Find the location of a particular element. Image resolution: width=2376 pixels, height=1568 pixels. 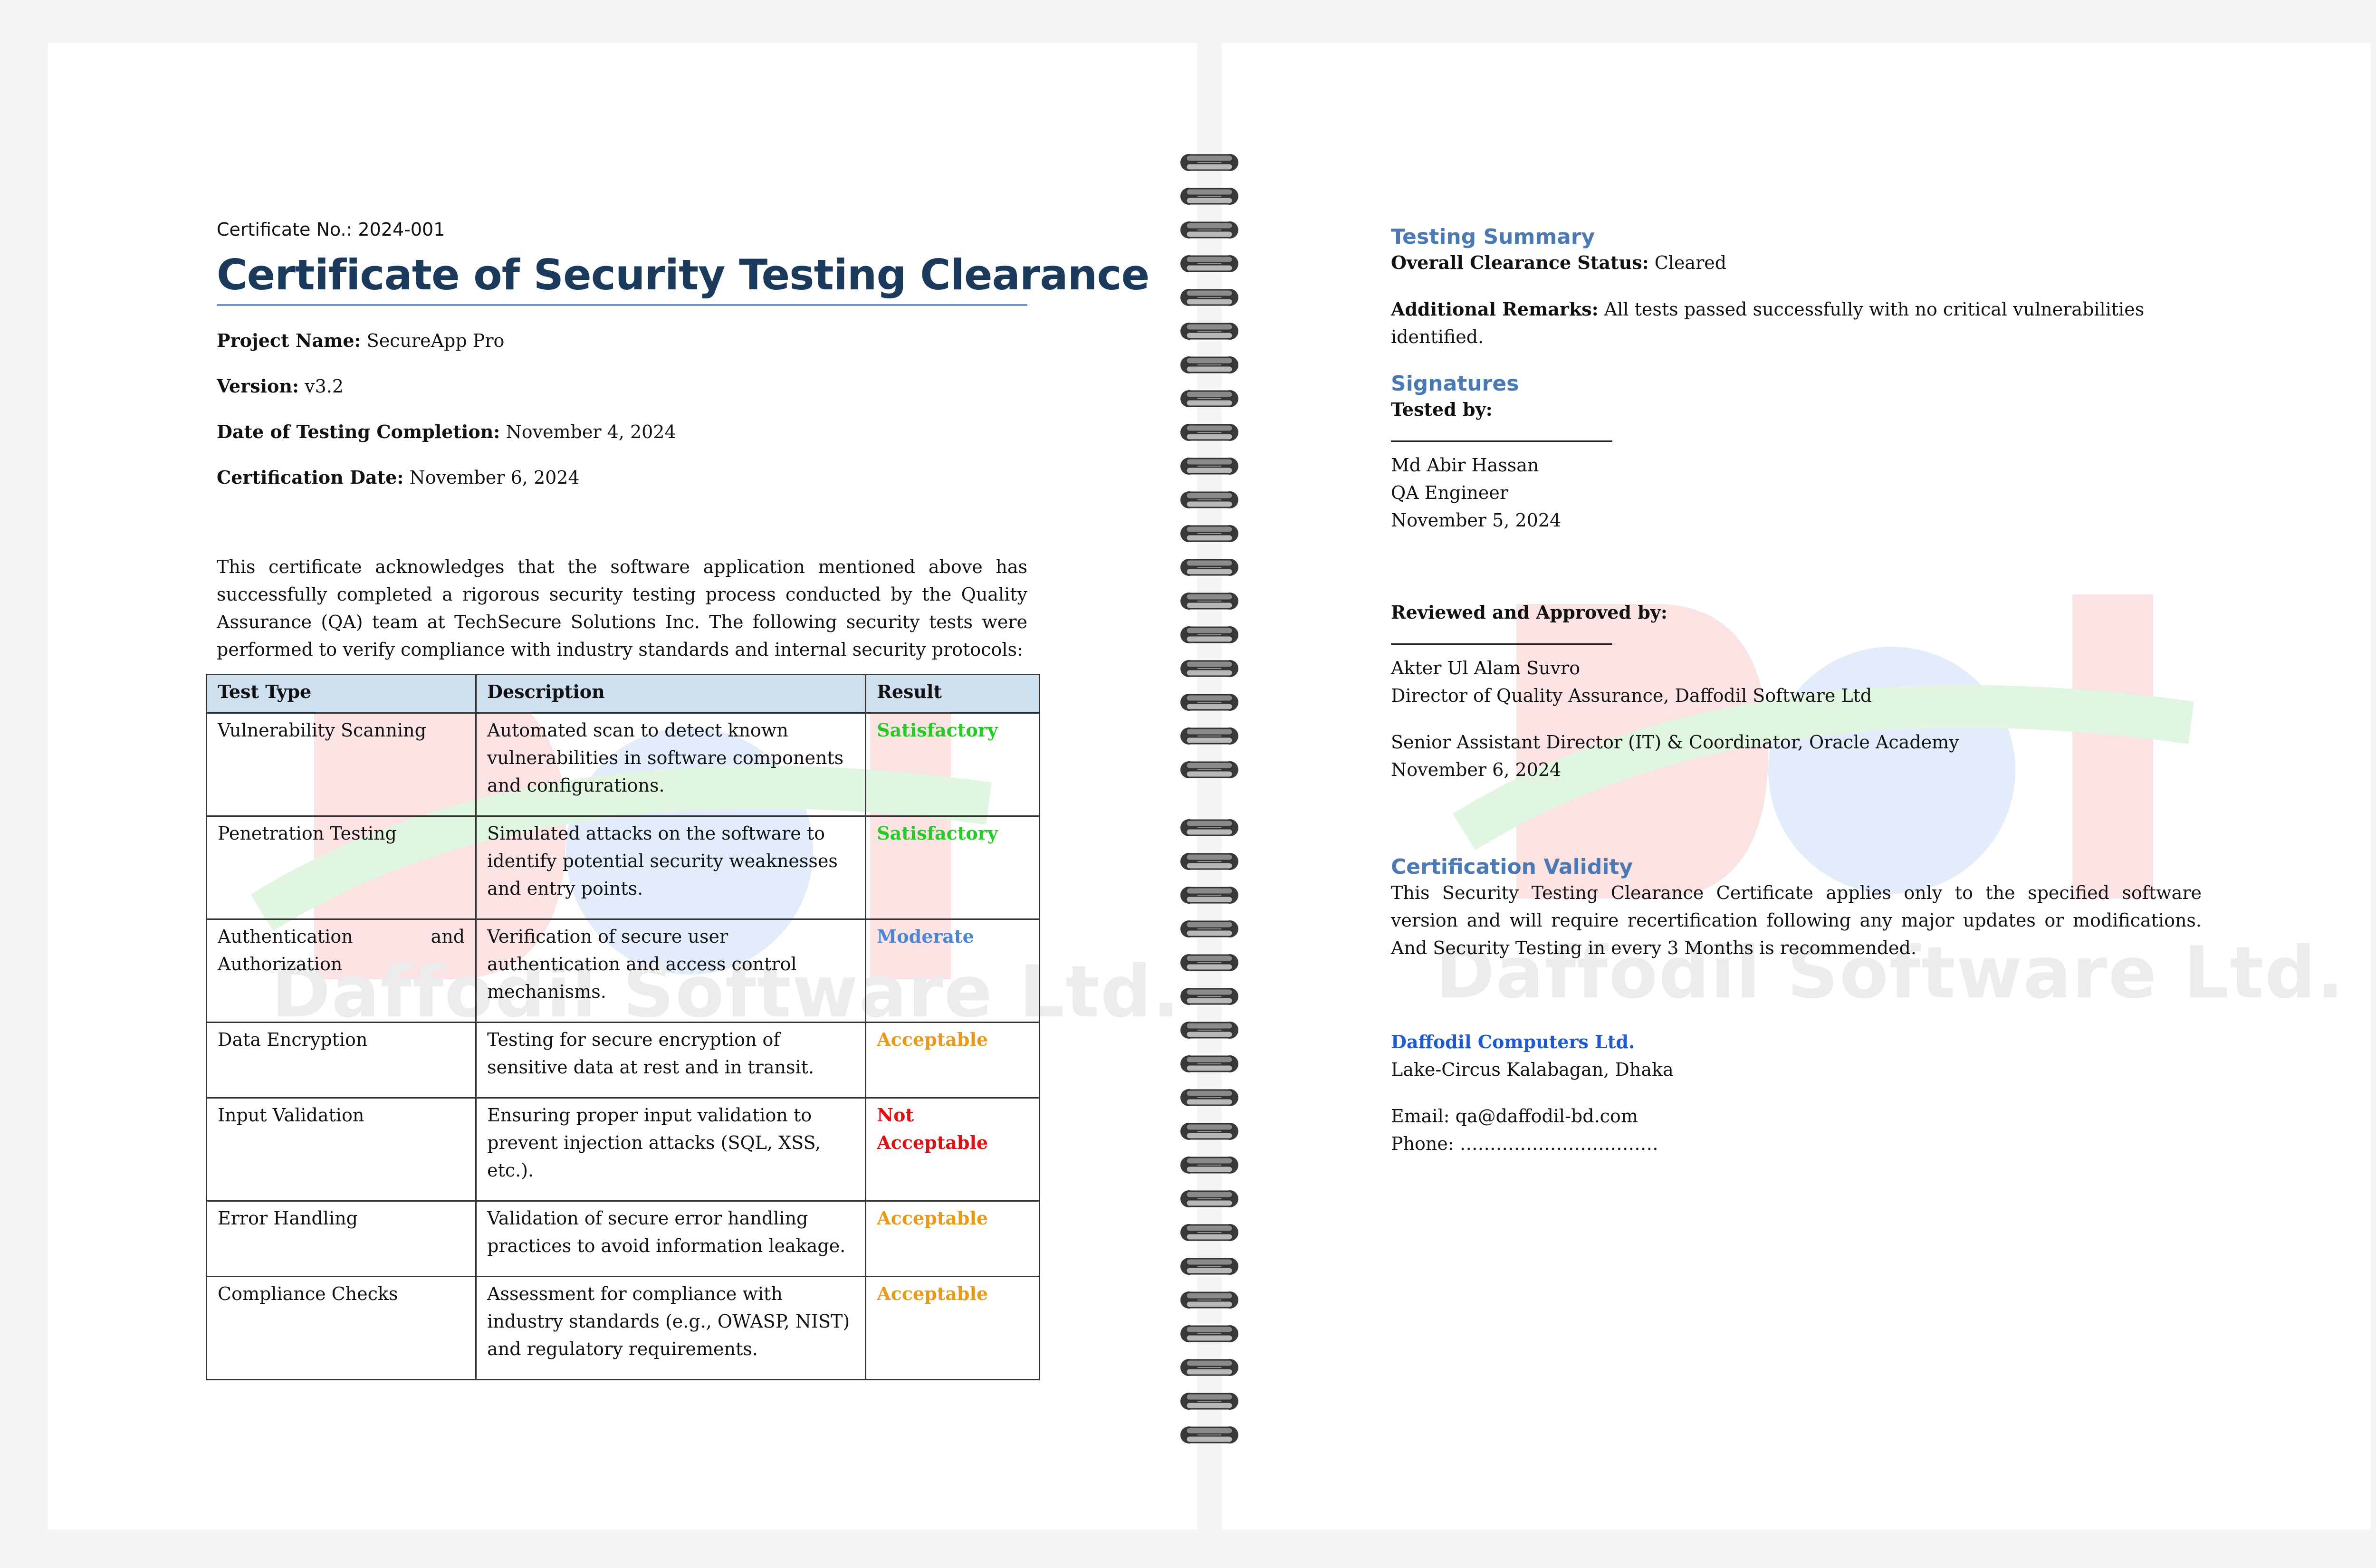

test-type-cell: Compliance Checks is located at coordinates (341, 1328).